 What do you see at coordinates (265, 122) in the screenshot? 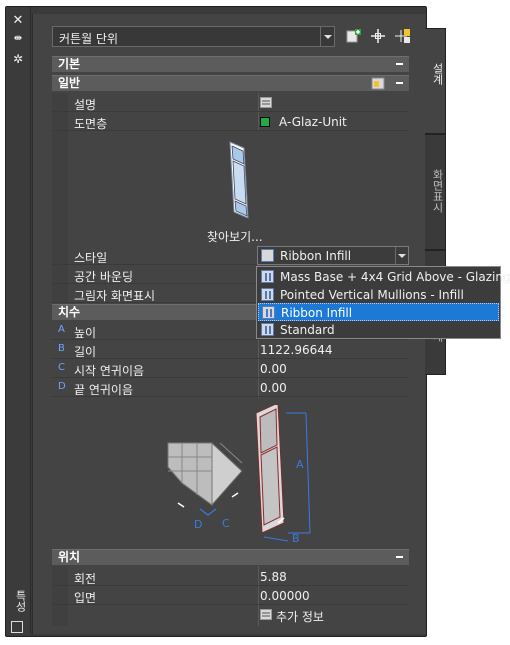
I see `layer-color-swatch` at bounding box center [265, 122].